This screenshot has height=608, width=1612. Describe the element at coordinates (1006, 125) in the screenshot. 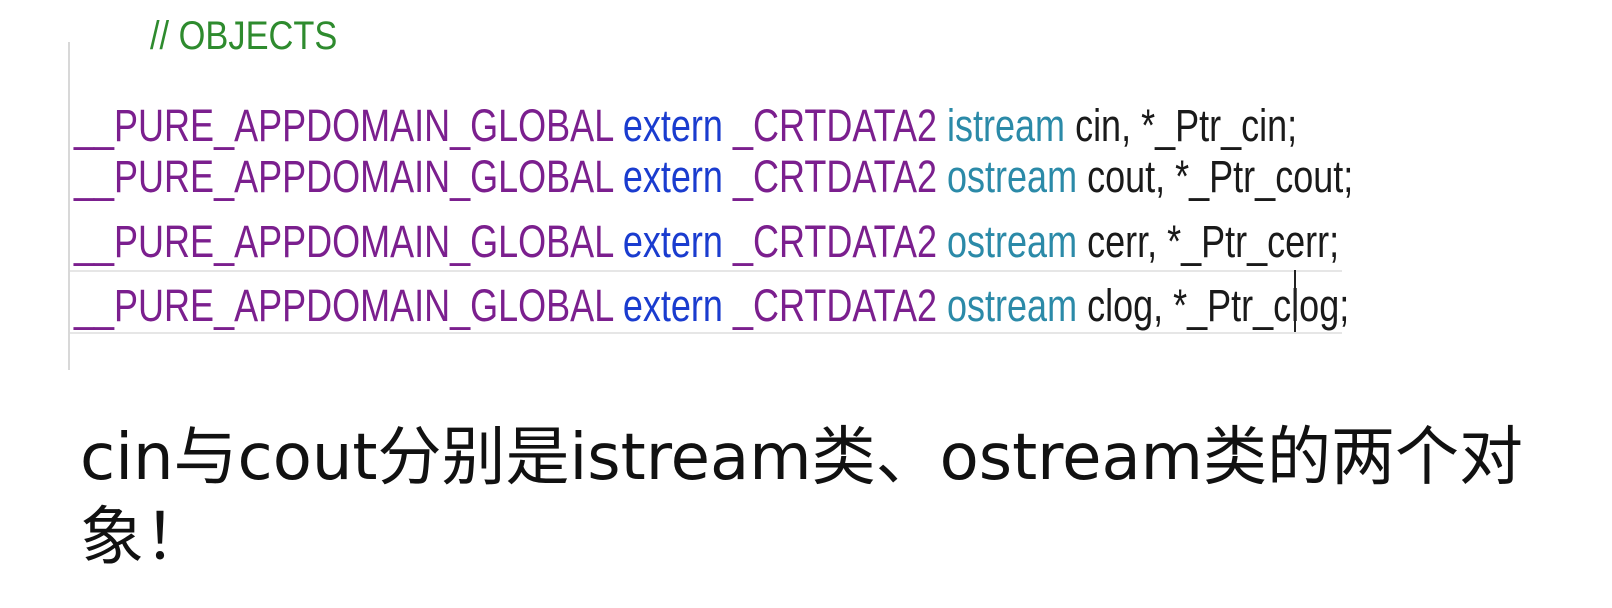

I see `type-token: istream` at that location.